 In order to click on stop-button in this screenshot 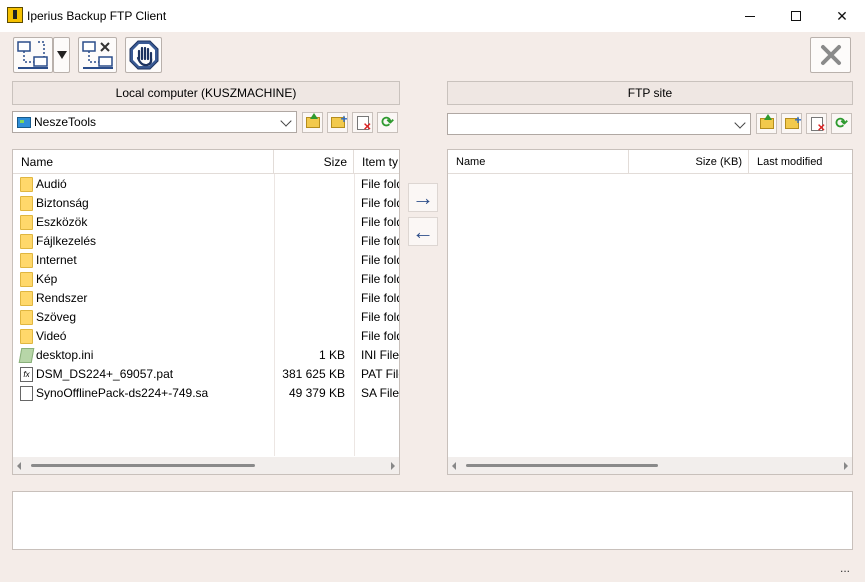, I will do `click(143, 55)`.